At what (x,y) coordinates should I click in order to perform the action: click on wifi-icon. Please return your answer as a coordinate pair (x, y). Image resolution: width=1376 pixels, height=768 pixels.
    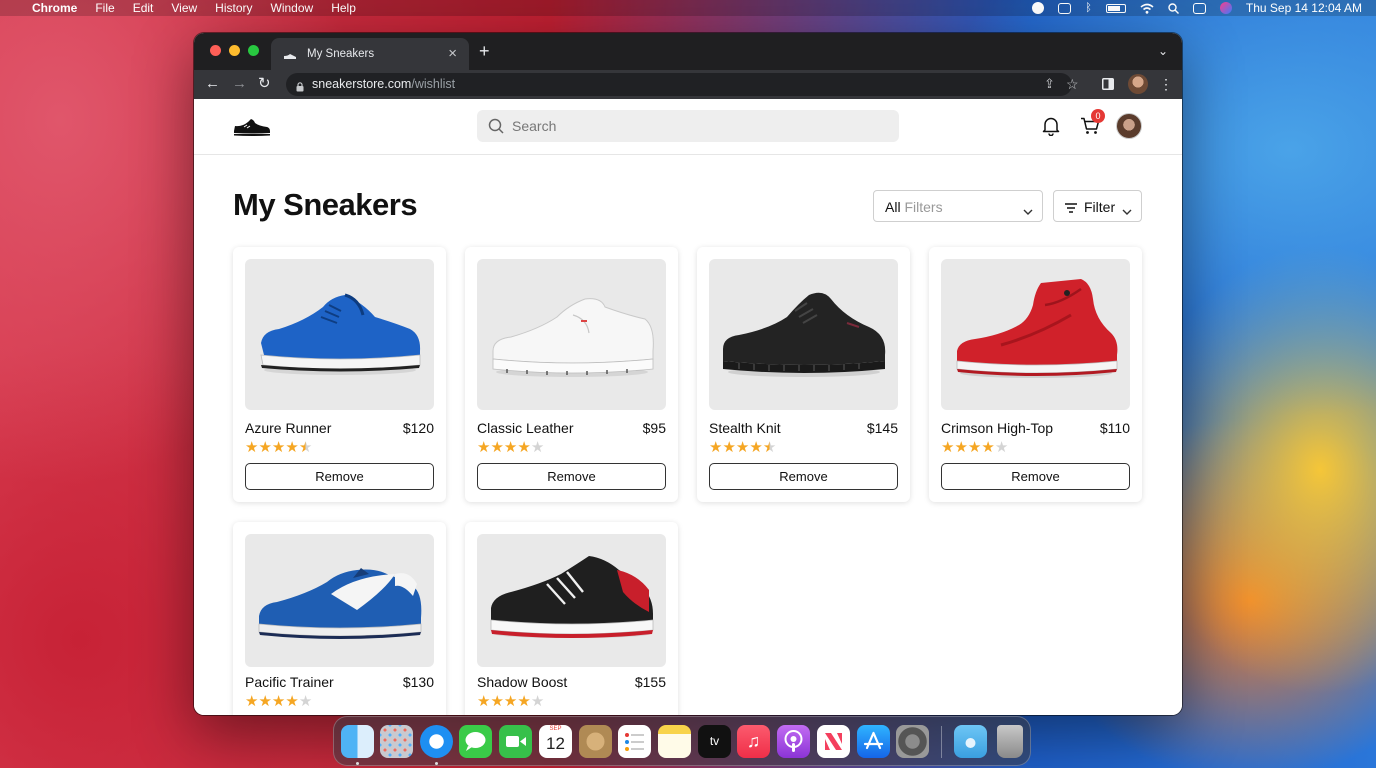
    Looking at the image, I should click on (1147, 8).